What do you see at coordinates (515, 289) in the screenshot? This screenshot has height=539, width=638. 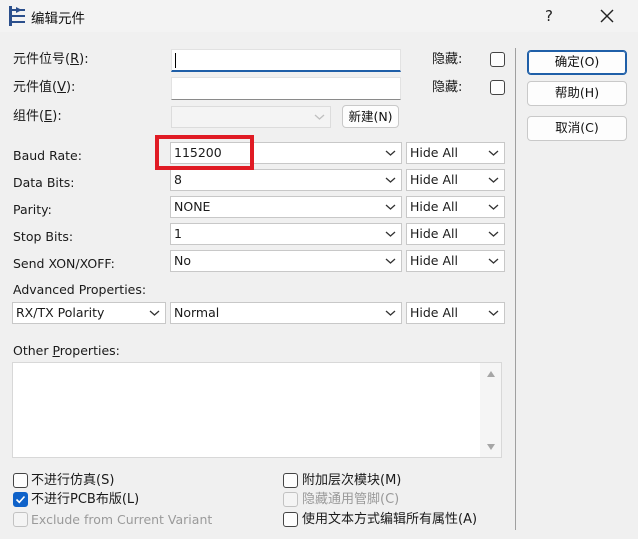 I see `vertical-separator` at bounding box center [515, 289].